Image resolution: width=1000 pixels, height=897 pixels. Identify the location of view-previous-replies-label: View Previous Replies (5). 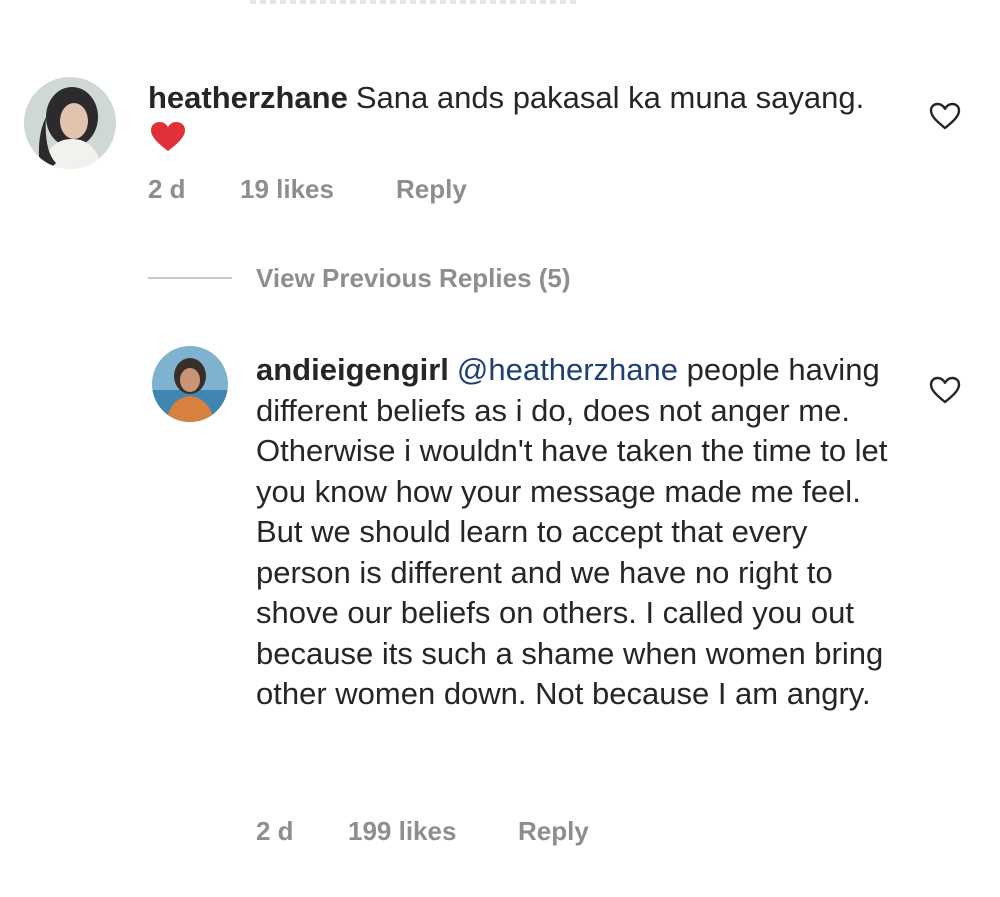
(413, 277).